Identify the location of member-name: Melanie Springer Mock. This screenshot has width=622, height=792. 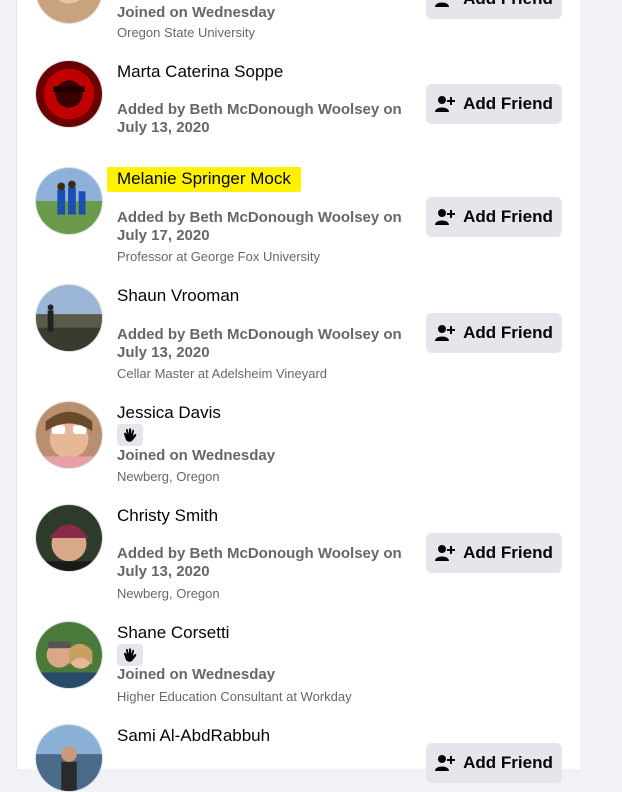
(204, 179).